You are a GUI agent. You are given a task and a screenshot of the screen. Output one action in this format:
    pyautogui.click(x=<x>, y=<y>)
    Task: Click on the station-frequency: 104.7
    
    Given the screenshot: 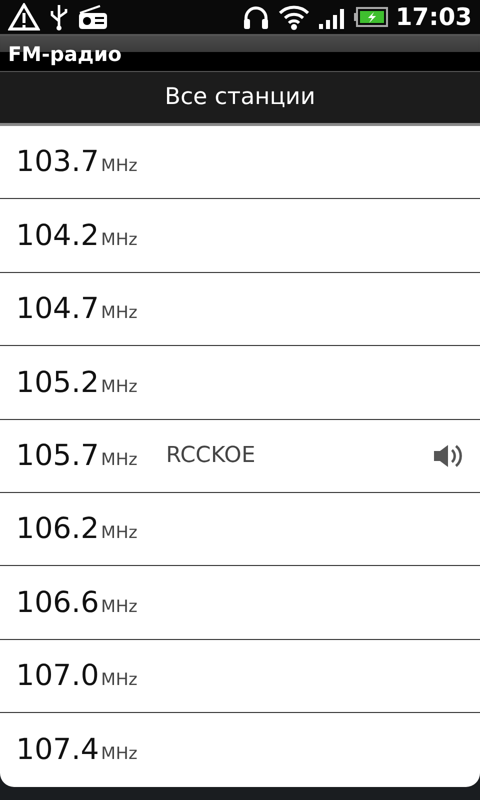 What is the action you would take?
    pyautogui.click(x=58, y=309)
    